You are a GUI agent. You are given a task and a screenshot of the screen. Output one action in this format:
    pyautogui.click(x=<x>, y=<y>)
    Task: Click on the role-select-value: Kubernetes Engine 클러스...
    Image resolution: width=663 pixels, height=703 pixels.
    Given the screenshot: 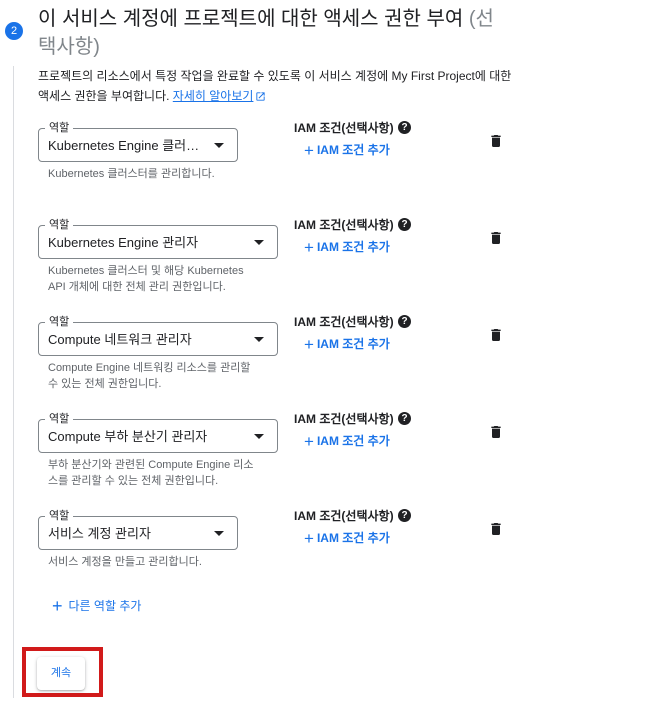 What is the action you would take?
    pyautogui.click(x=128, y=145)
    